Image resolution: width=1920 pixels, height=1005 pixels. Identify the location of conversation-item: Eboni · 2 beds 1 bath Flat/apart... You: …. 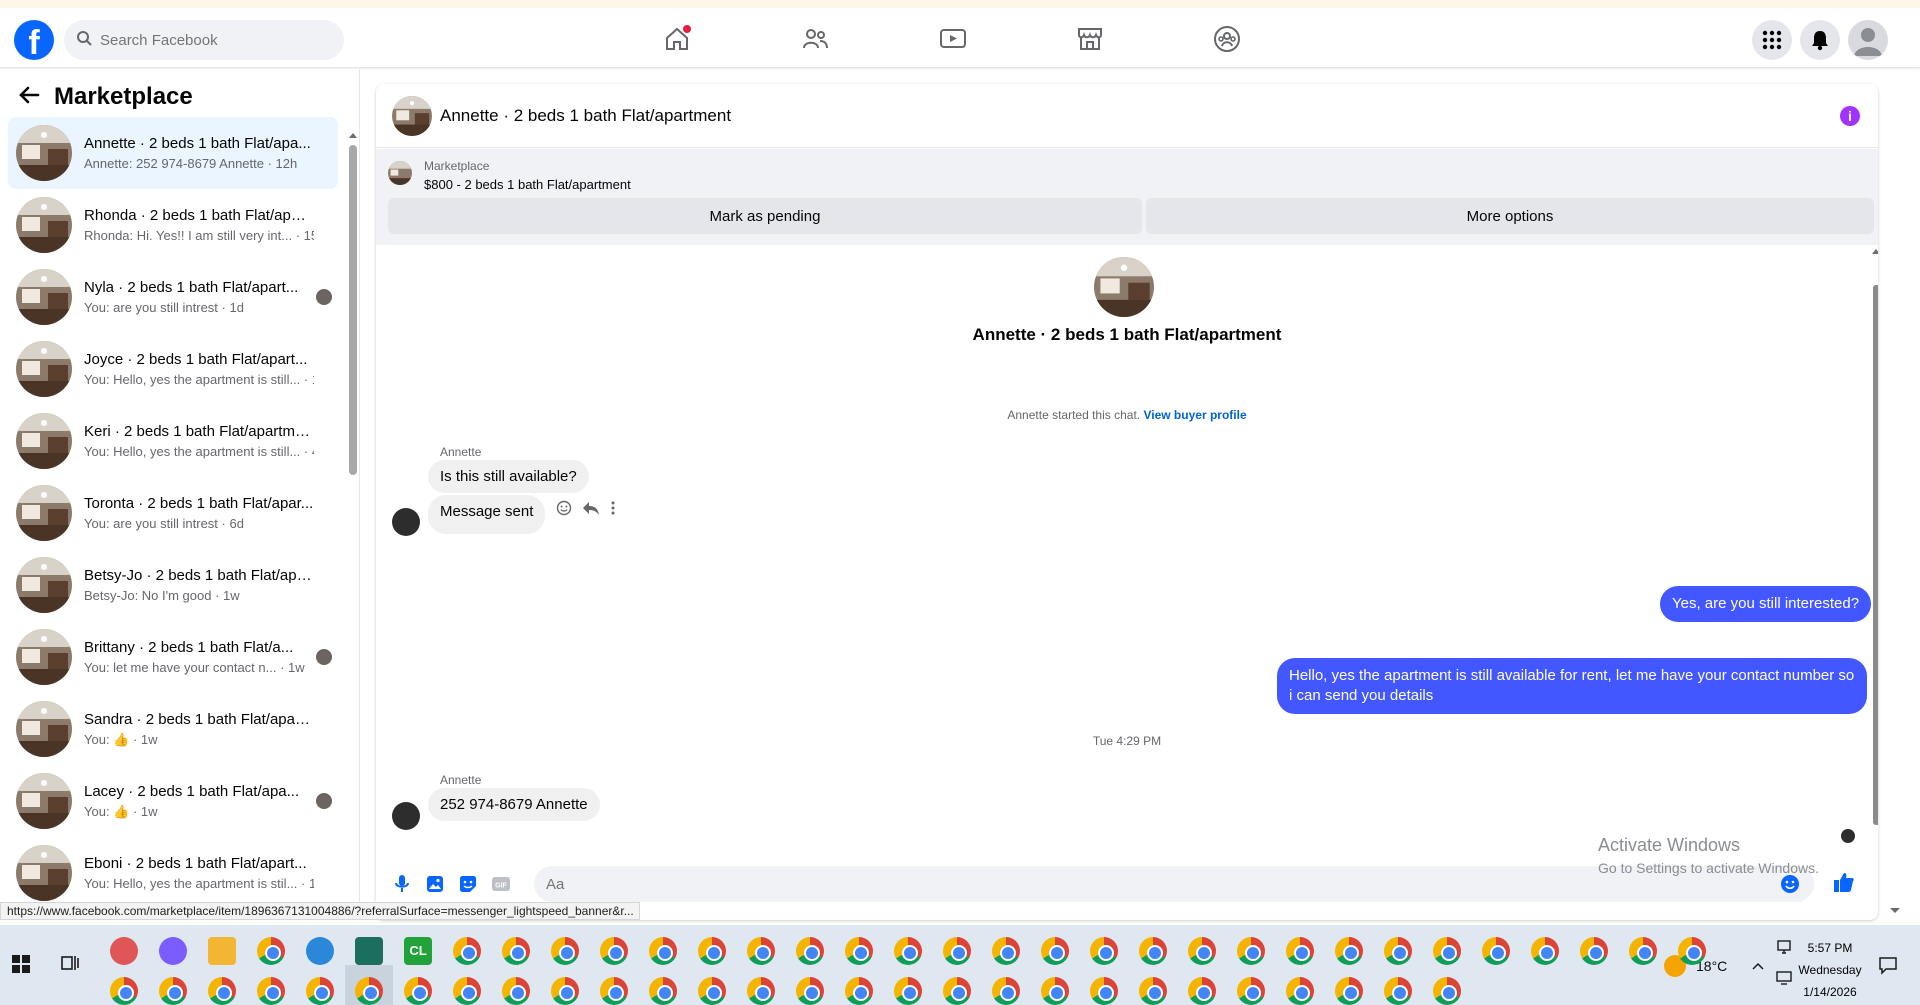
(173, 873).